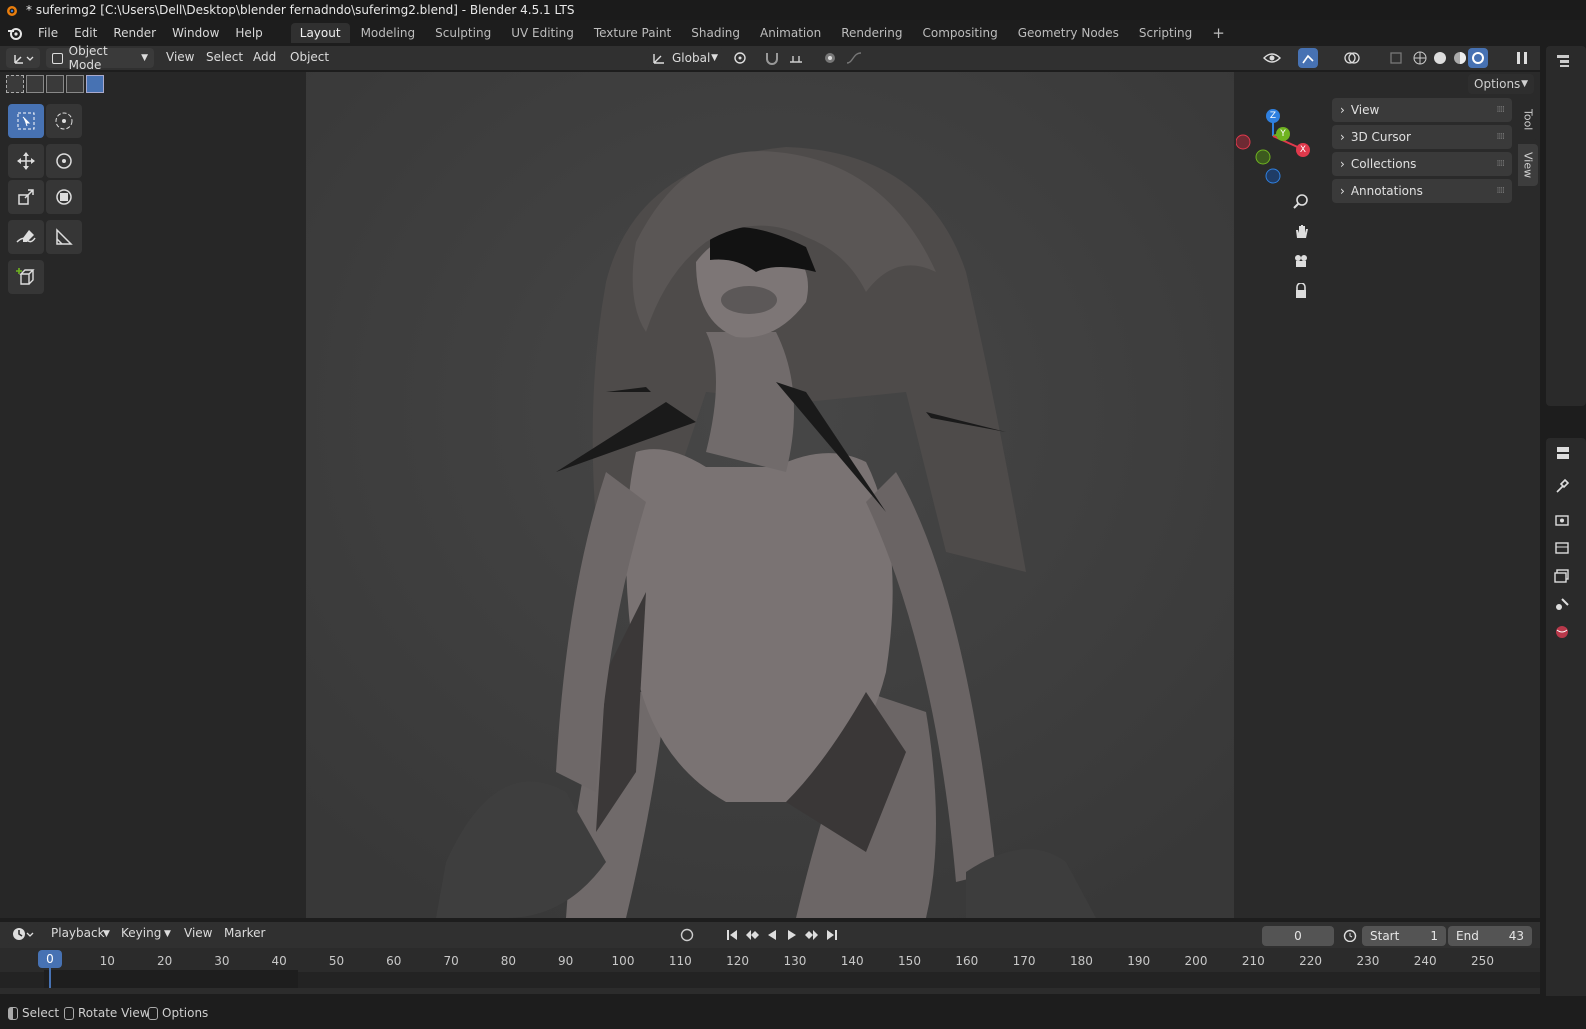 The width and height of the screenshot is (1586, 1029). I want to click on panel-collections: › Collections ⁞⁞⁞⁞, so click(1422, 164).